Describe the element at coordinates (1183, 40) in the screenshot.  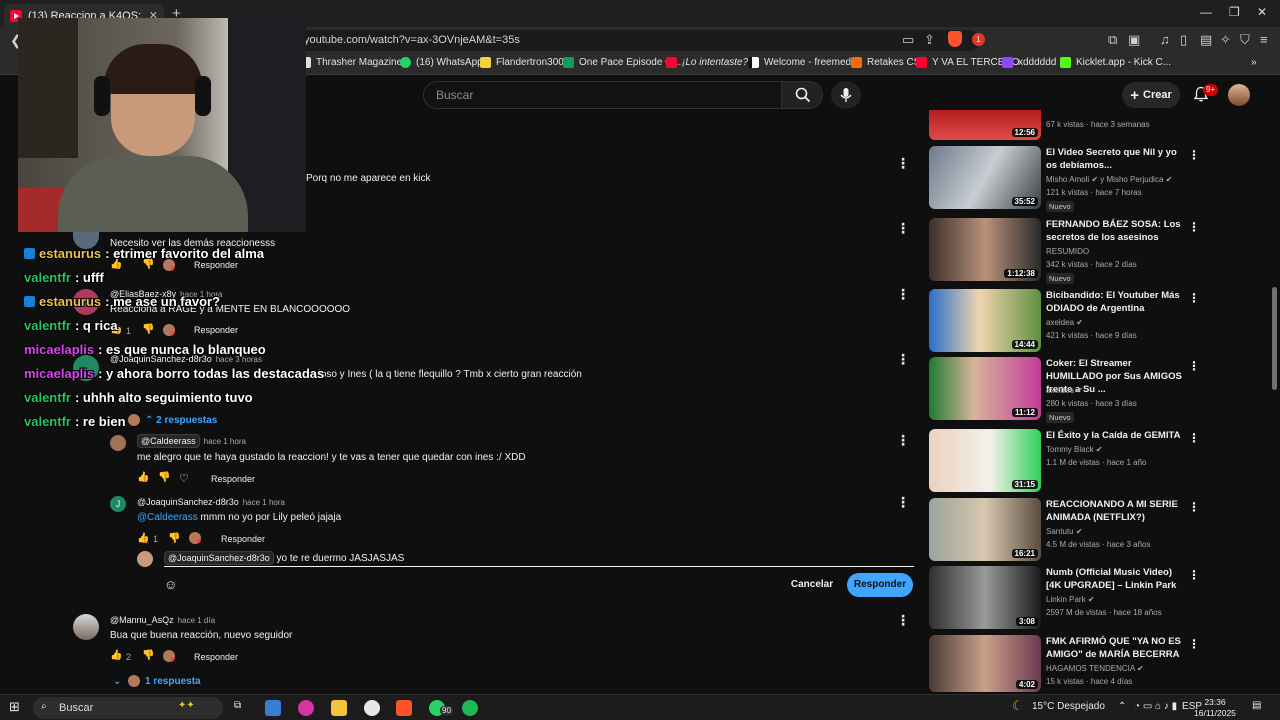
I see `sidebar-icon: ▯` at that location.